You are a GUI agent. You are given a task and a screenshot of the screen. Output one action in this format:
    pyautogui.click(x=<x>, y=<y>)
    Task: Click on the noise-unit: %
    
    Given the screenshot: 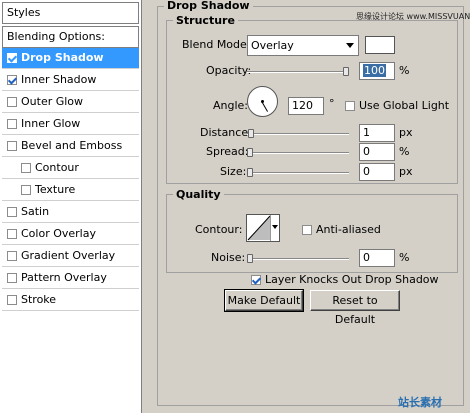 What is the action you would take?
    pyautogui.click(x=404, y=257)
    